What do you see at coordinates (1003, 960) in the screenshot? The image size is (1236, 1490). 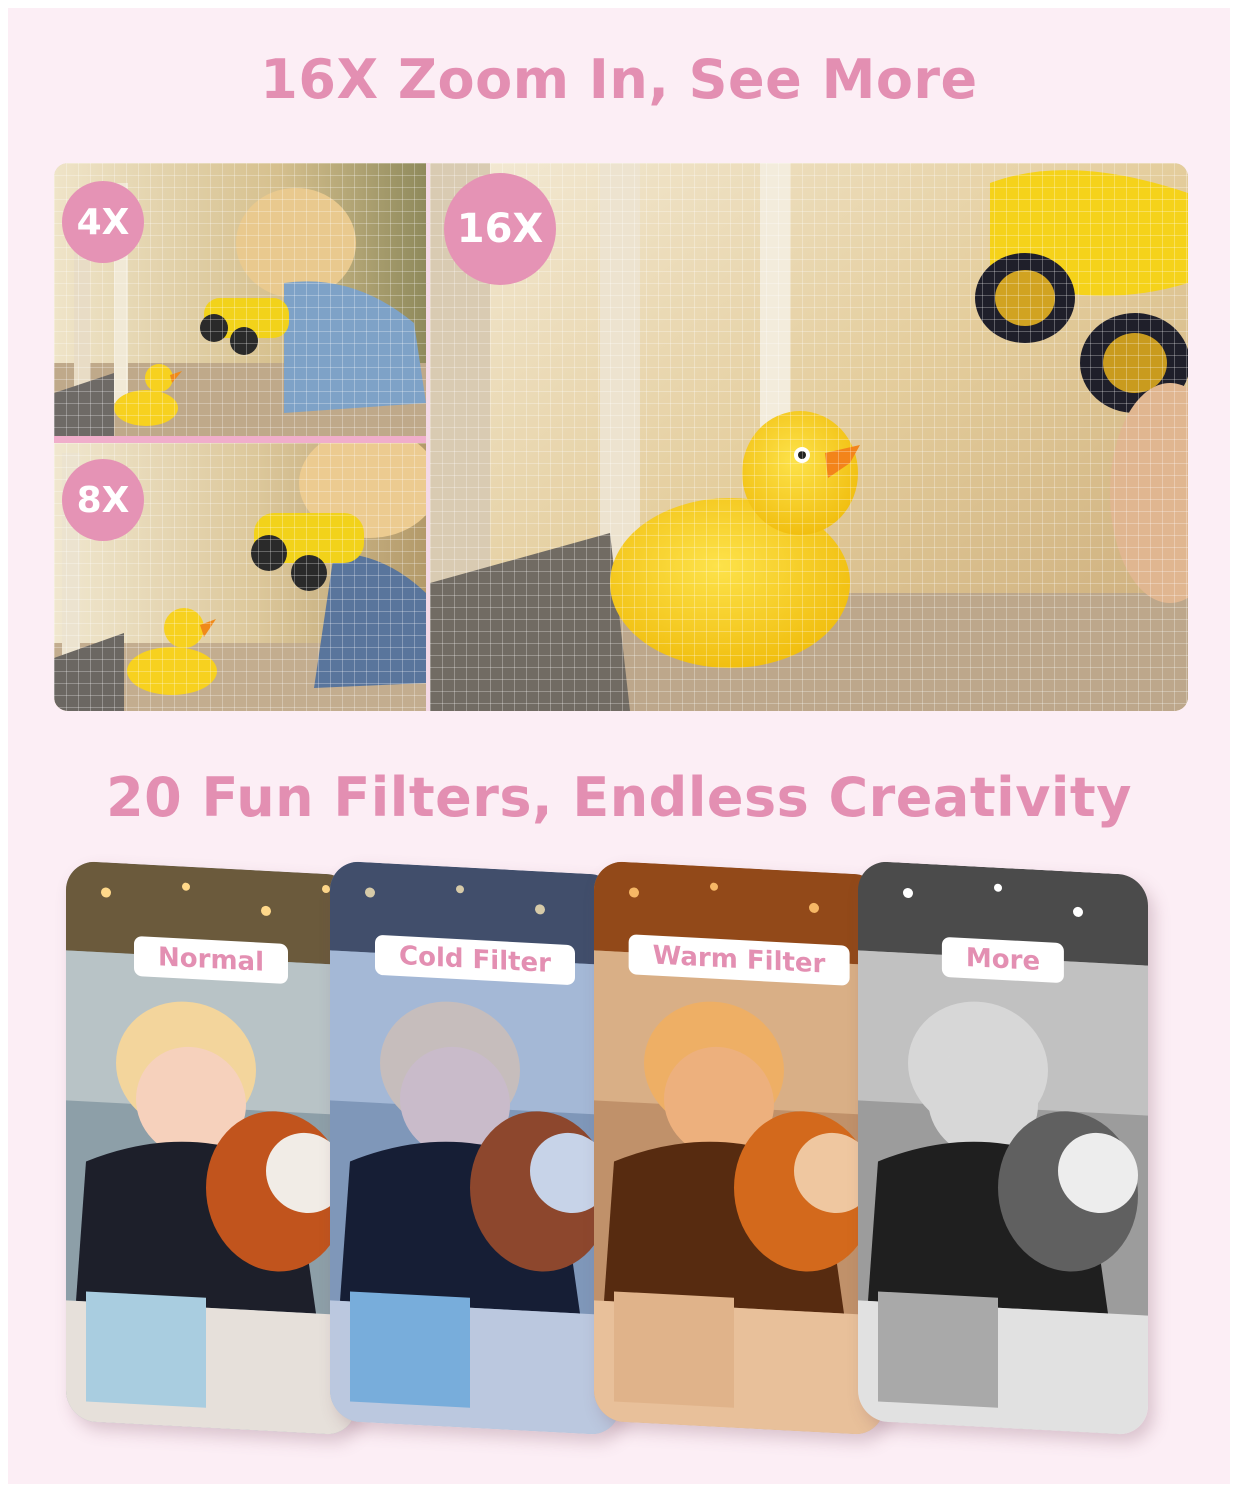 I see `filter-label-more: More` at bounding box center [1003, 960].